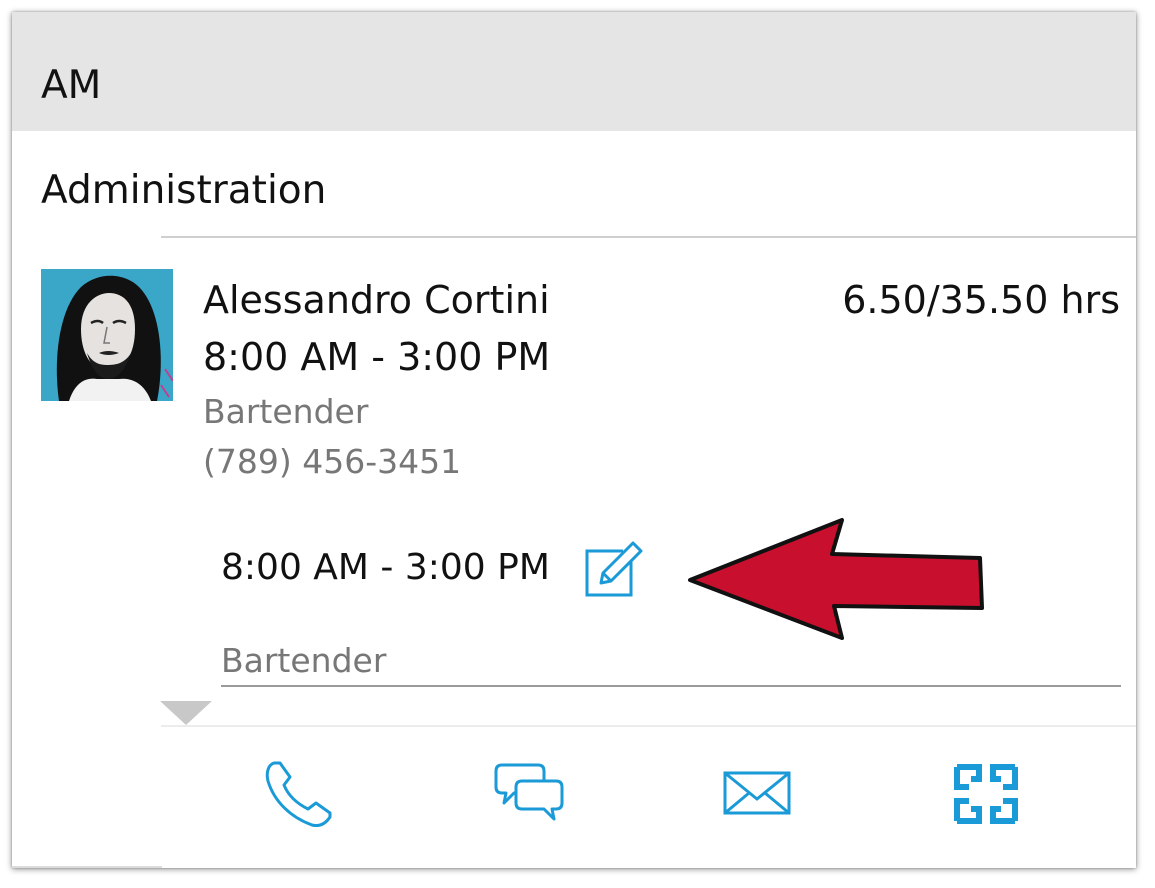 The image size is (1155, 888). What do you see at coordinates (304, 660) in the screenshot?
I see `shift-role: Bartender` at bounding box center [304, 660].